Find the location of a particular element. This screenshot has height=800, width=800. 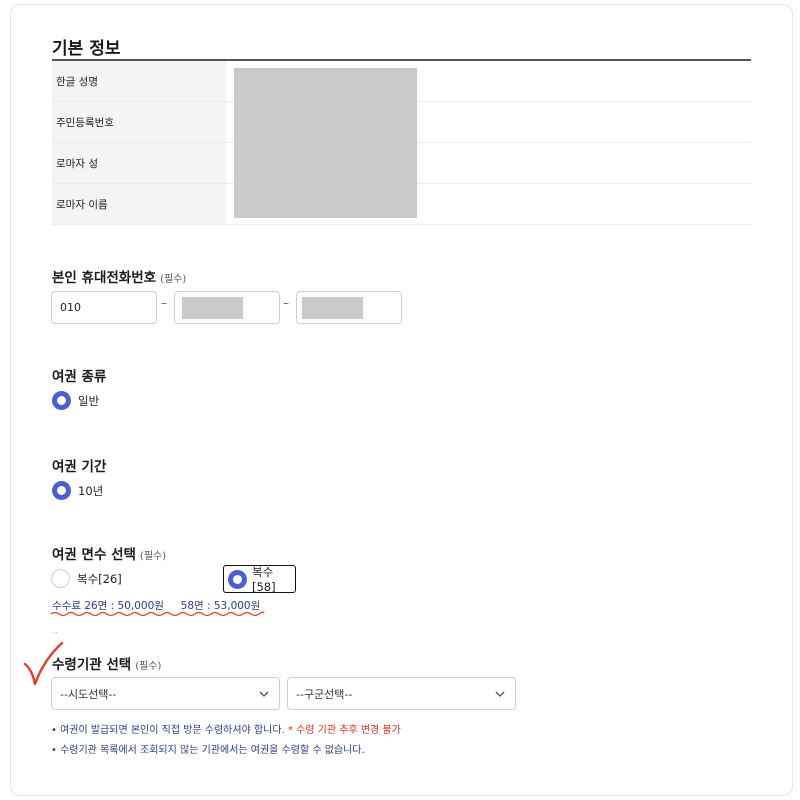

info-label: 로마자 성 is located at coordinates (139, 163).